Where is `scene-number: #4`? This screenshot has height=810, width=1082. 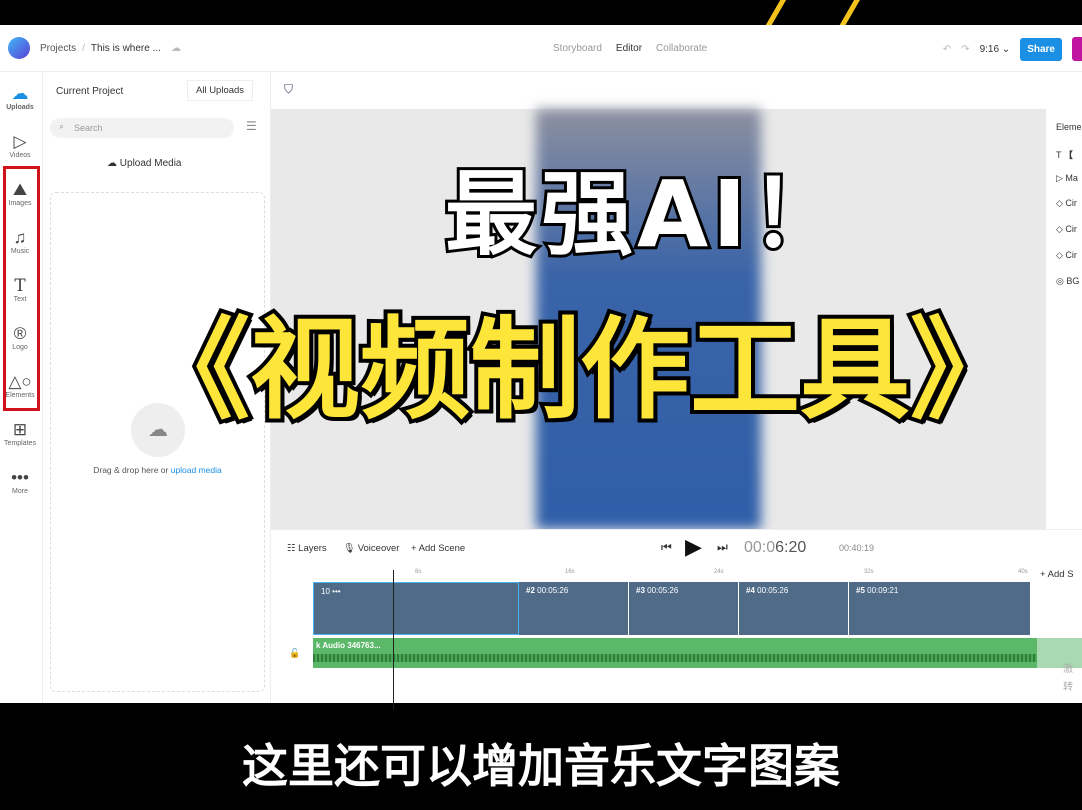
scene-number: #4 is located at coordinates (750, 590).